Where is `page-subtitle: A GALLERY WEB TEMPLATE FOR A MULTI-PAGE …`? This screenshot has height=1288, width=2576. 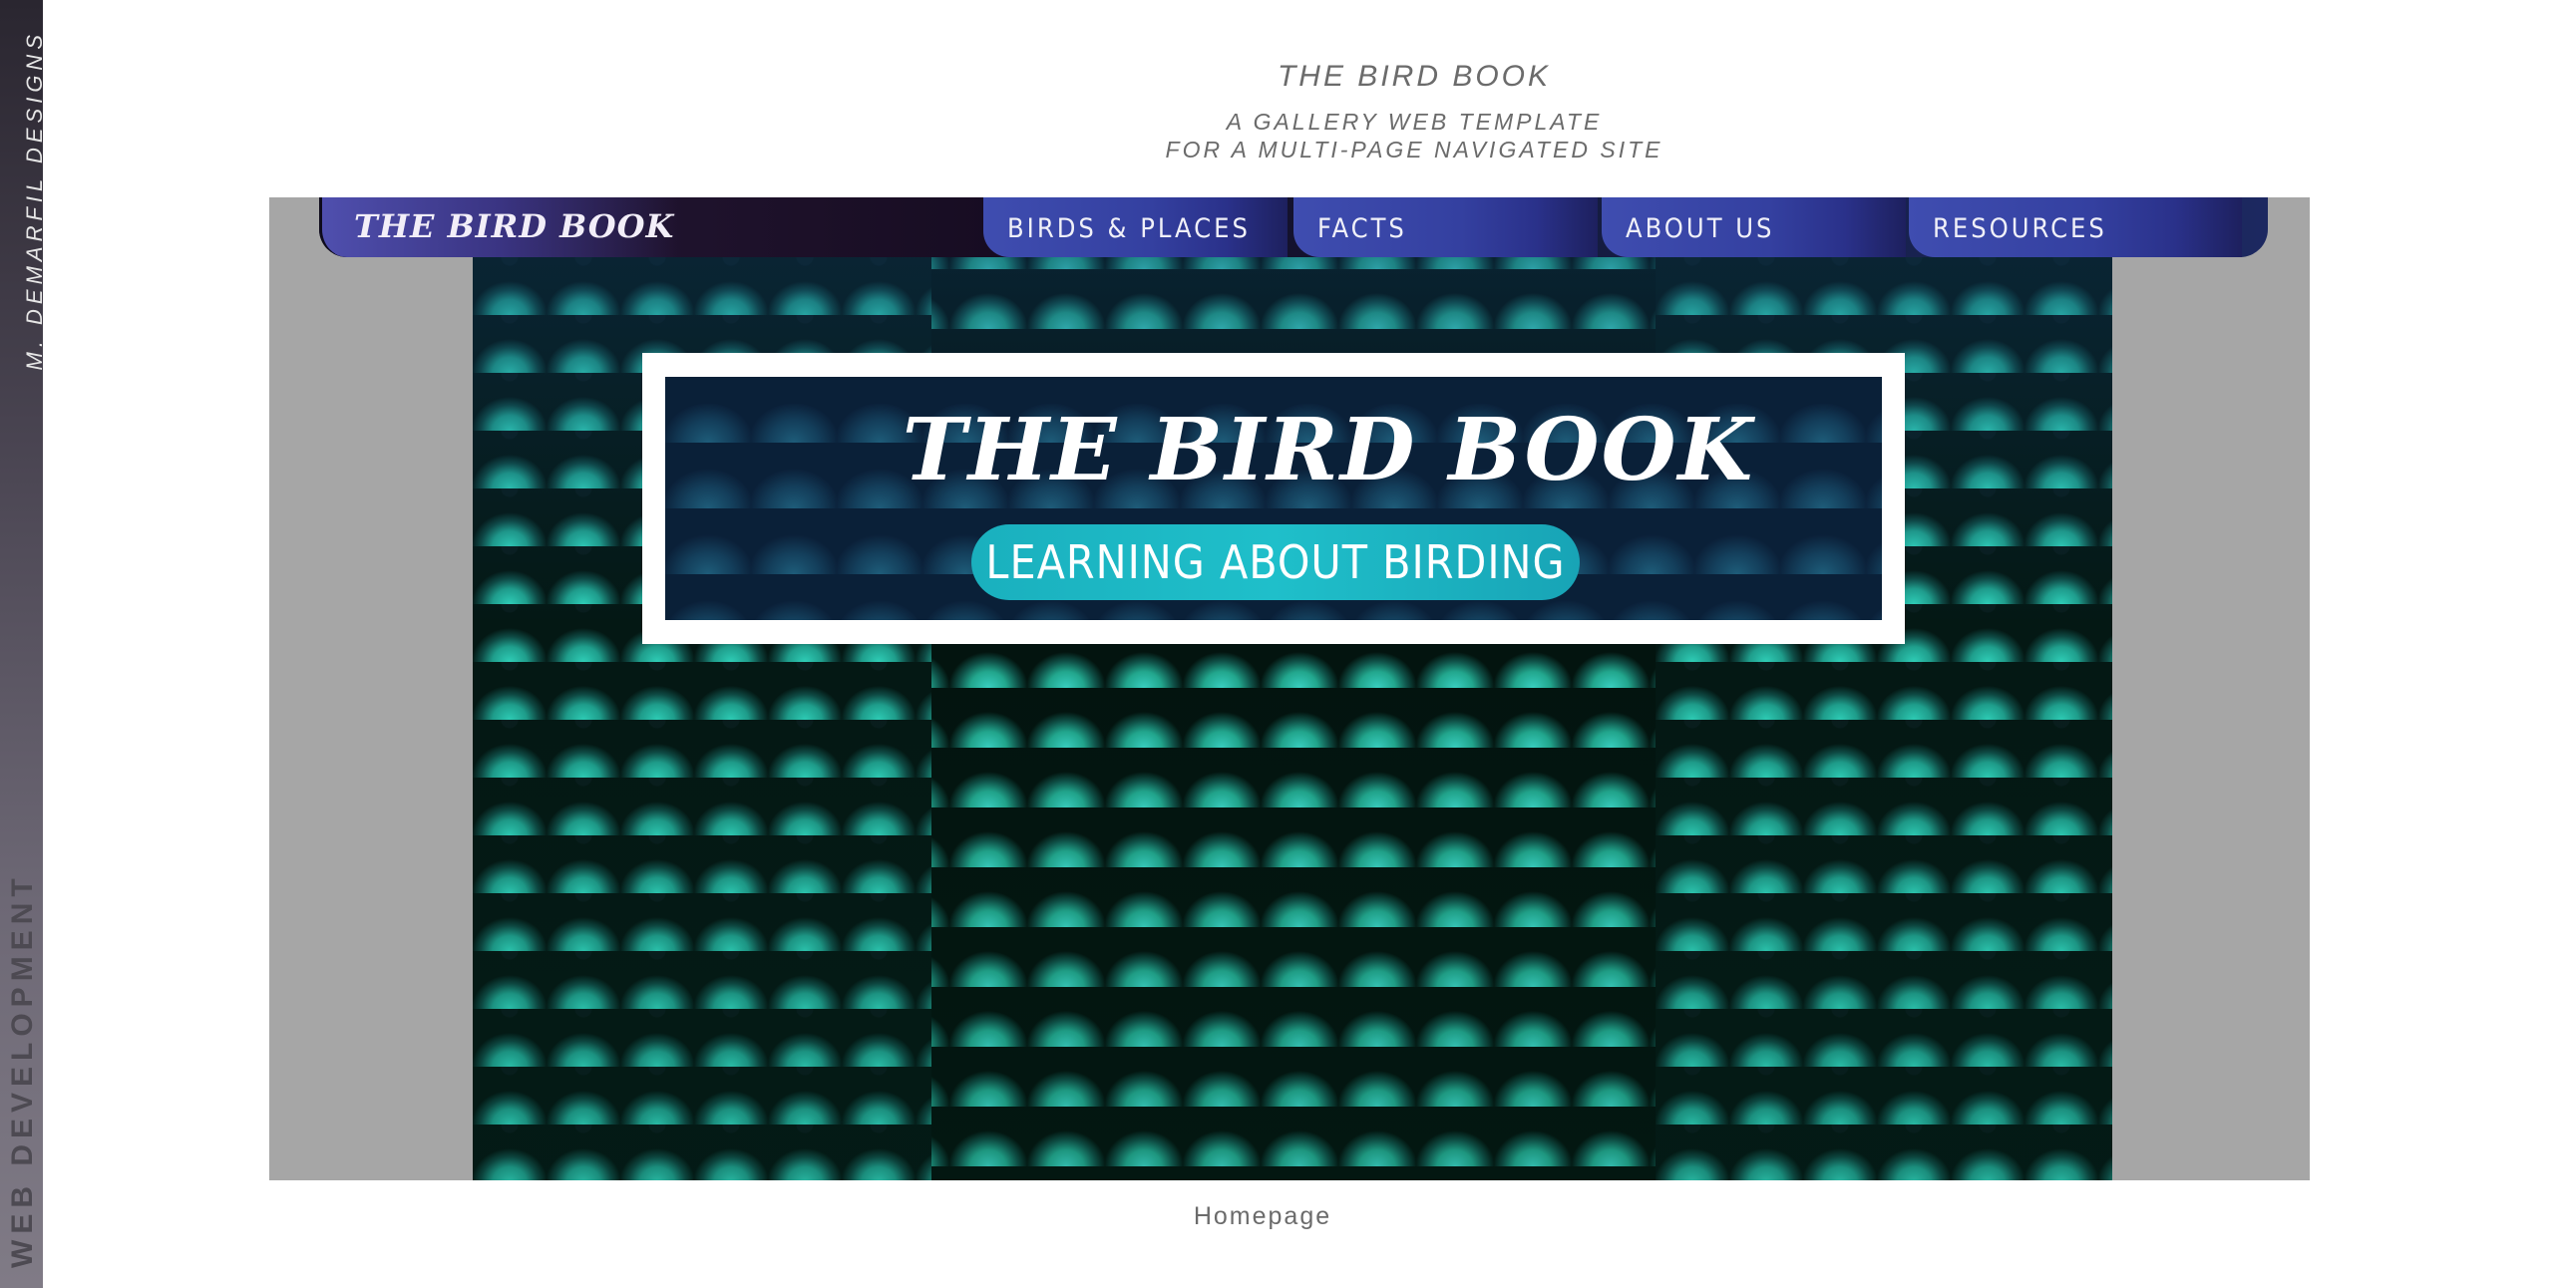
page-subtitle: A GALLERY WEB TEMPLATE FOR A MULTI-PAGE … is located at coordinates (1414, 135).